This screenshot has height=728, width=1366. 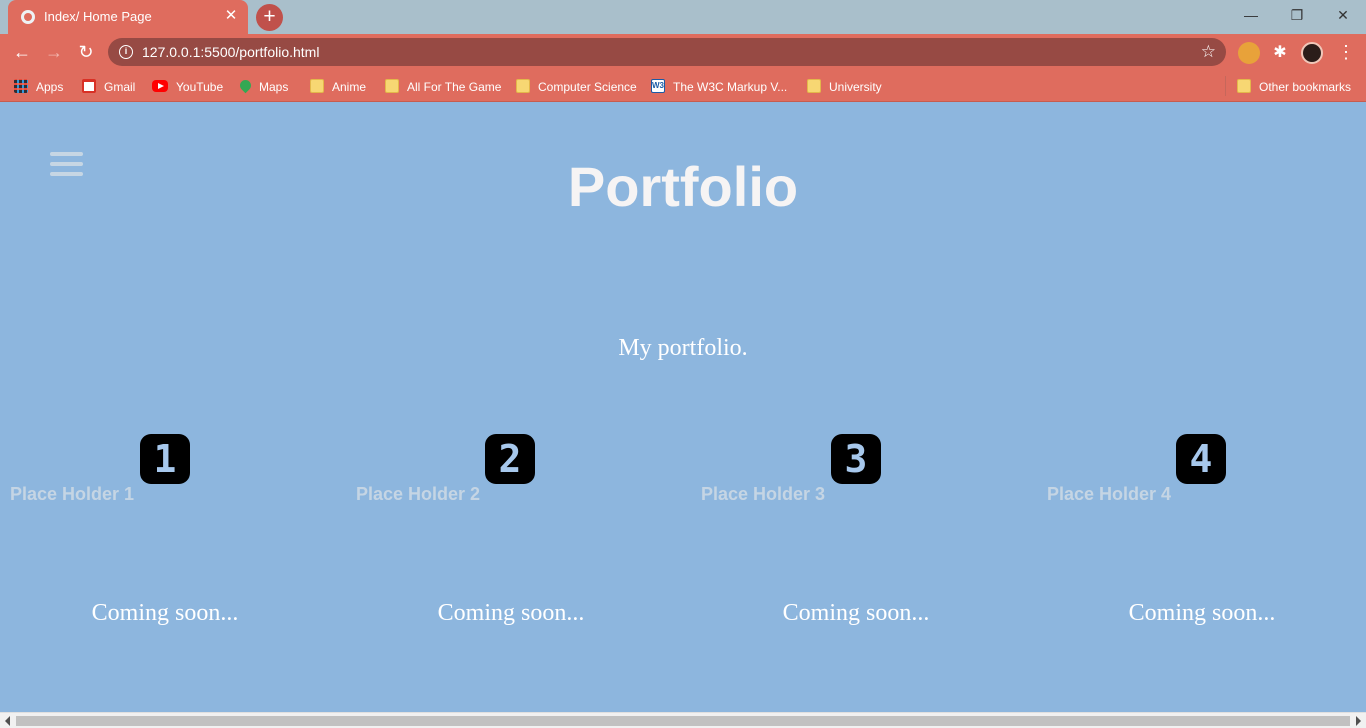 What do you see at coordinates (1297, 15) in the screenshot?
I see `restore-button: ❐` at bounding box center [1297, 15].